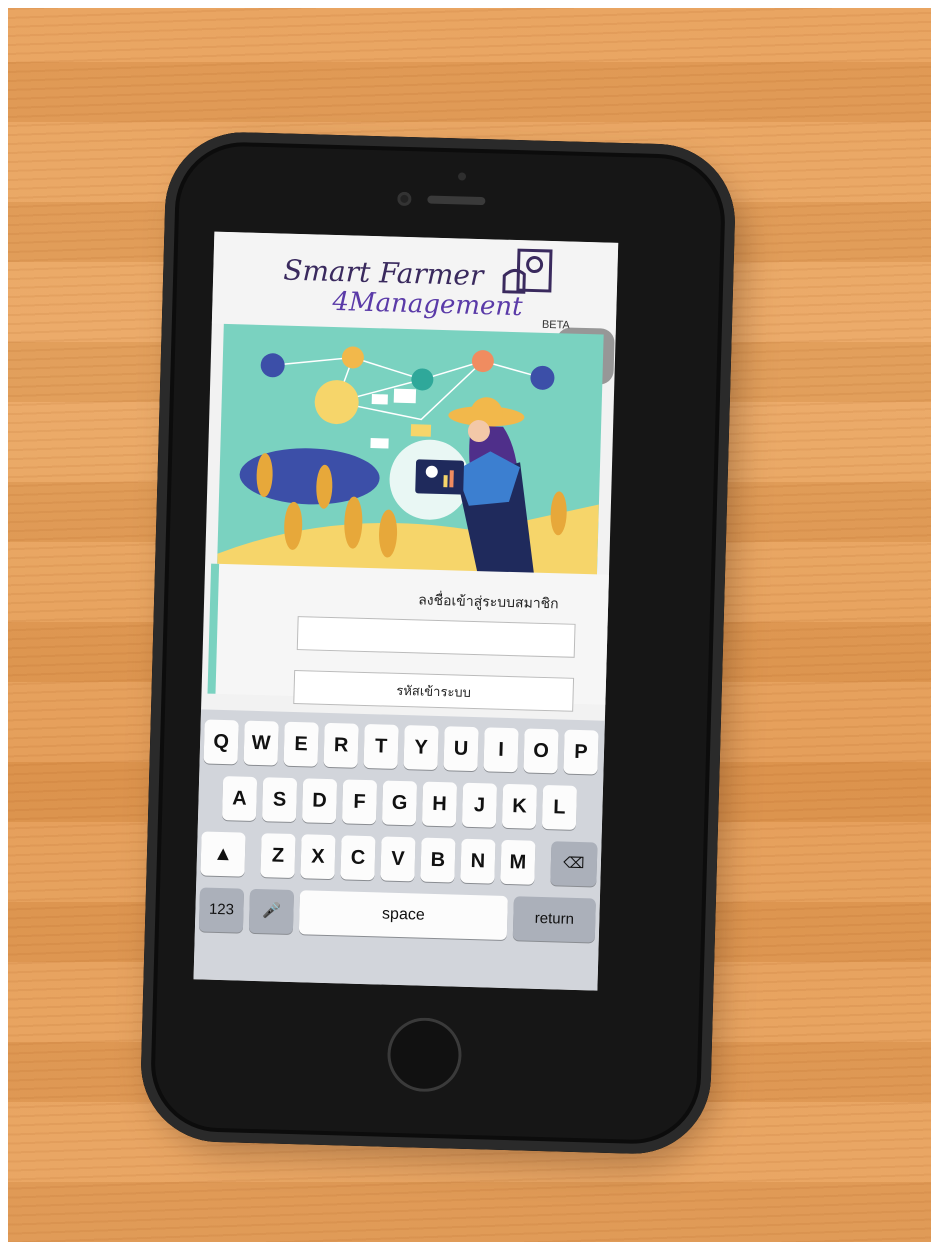 The image size is (939, 1250). Describe the element at coordinates (527, 271) in the screenshot. I see `farmer-tablet-logo-icon` at that location.